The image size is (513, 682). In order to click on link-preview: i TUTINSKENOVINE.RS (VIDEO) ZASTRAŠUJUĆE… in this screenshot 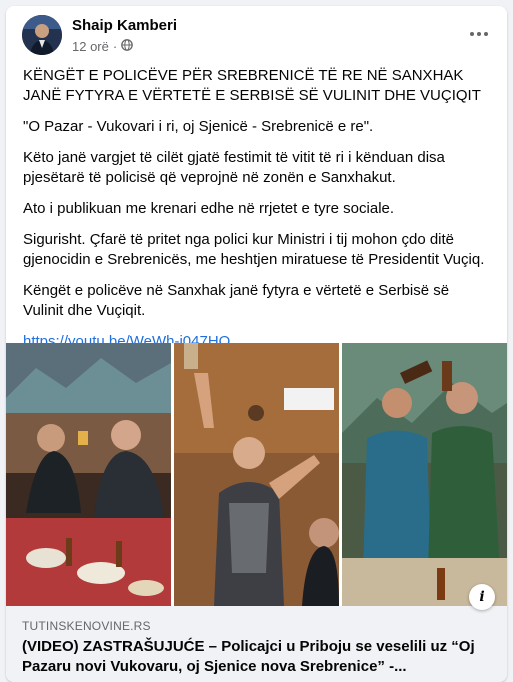, I will do `click(256, 633)`.